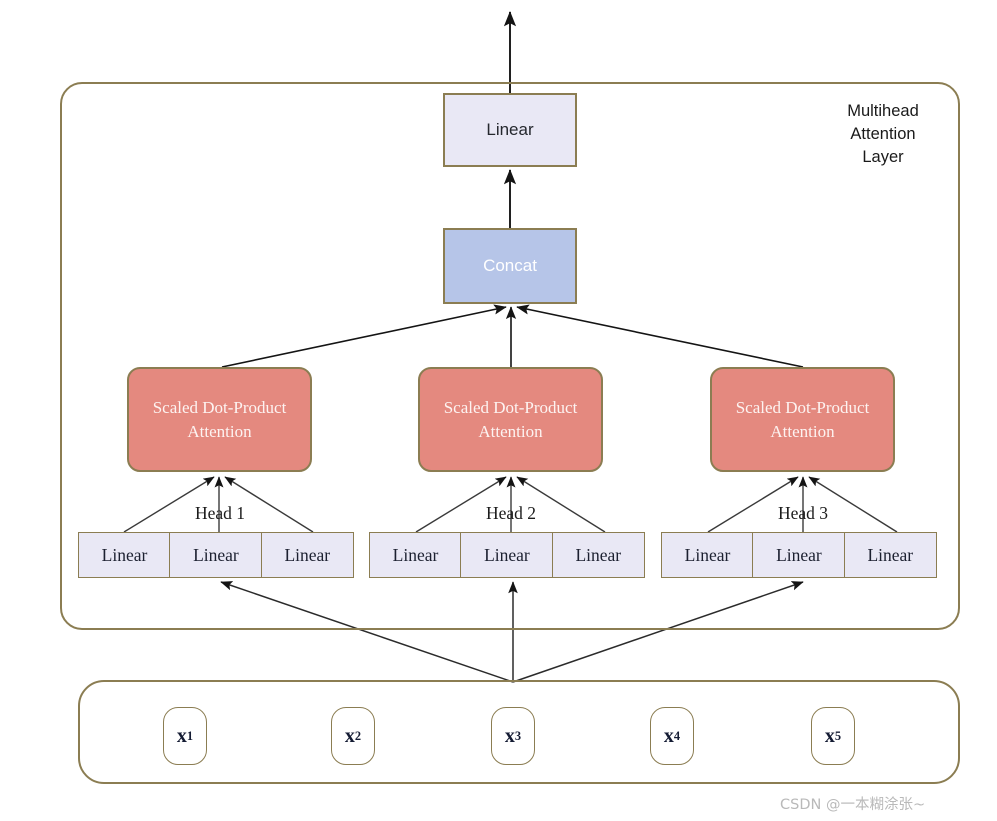 This screenshot has width=997, height=821. What do you see at coordinates (349, 735) in the screenshot?
I see `input-token-x2-base: x` at bounding box center [349, 735].